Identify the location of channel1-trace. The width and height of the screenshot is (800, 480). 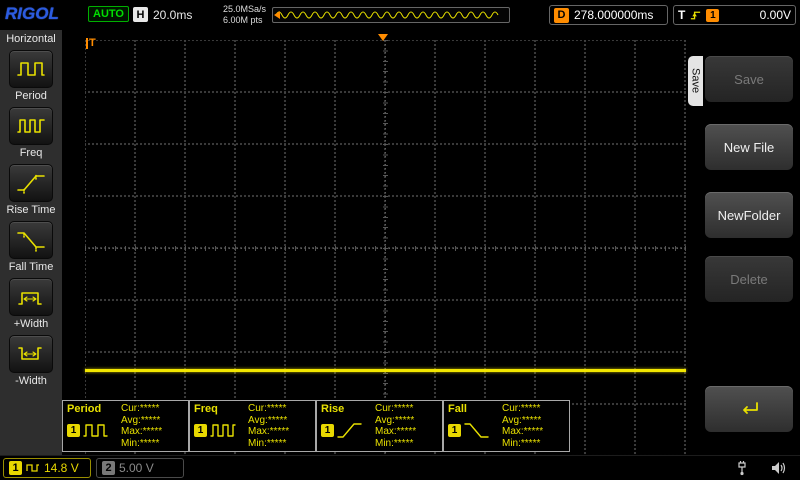
(385, 370).